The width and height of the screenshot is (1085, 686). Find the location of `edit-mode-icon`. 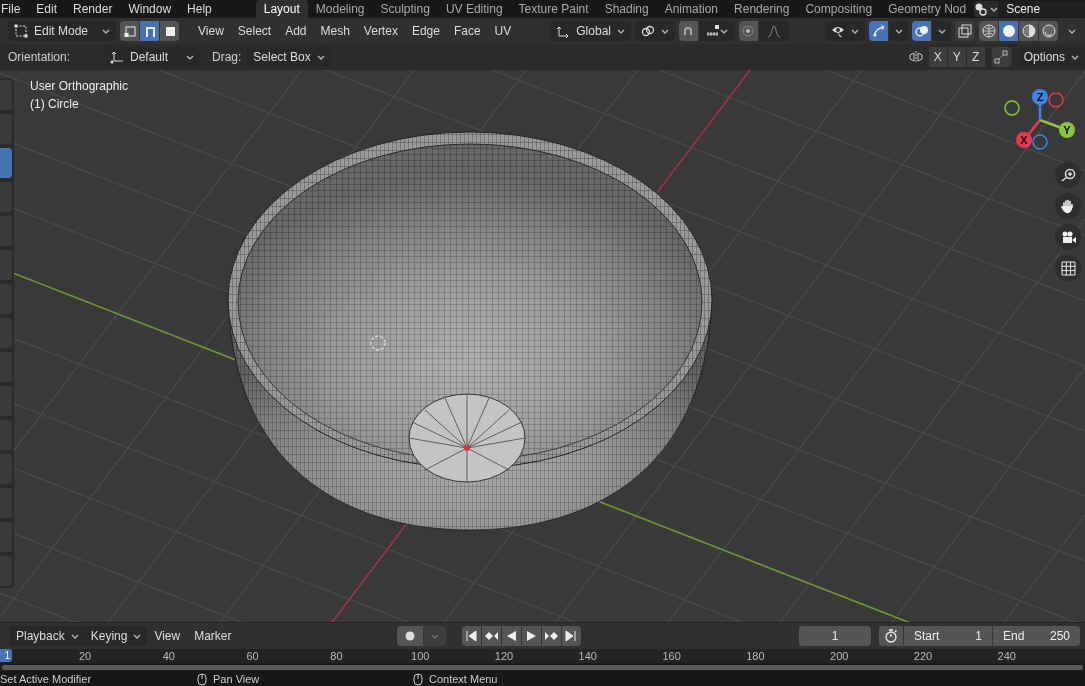

edit-mode-icon is located at coordinates (21, 31).